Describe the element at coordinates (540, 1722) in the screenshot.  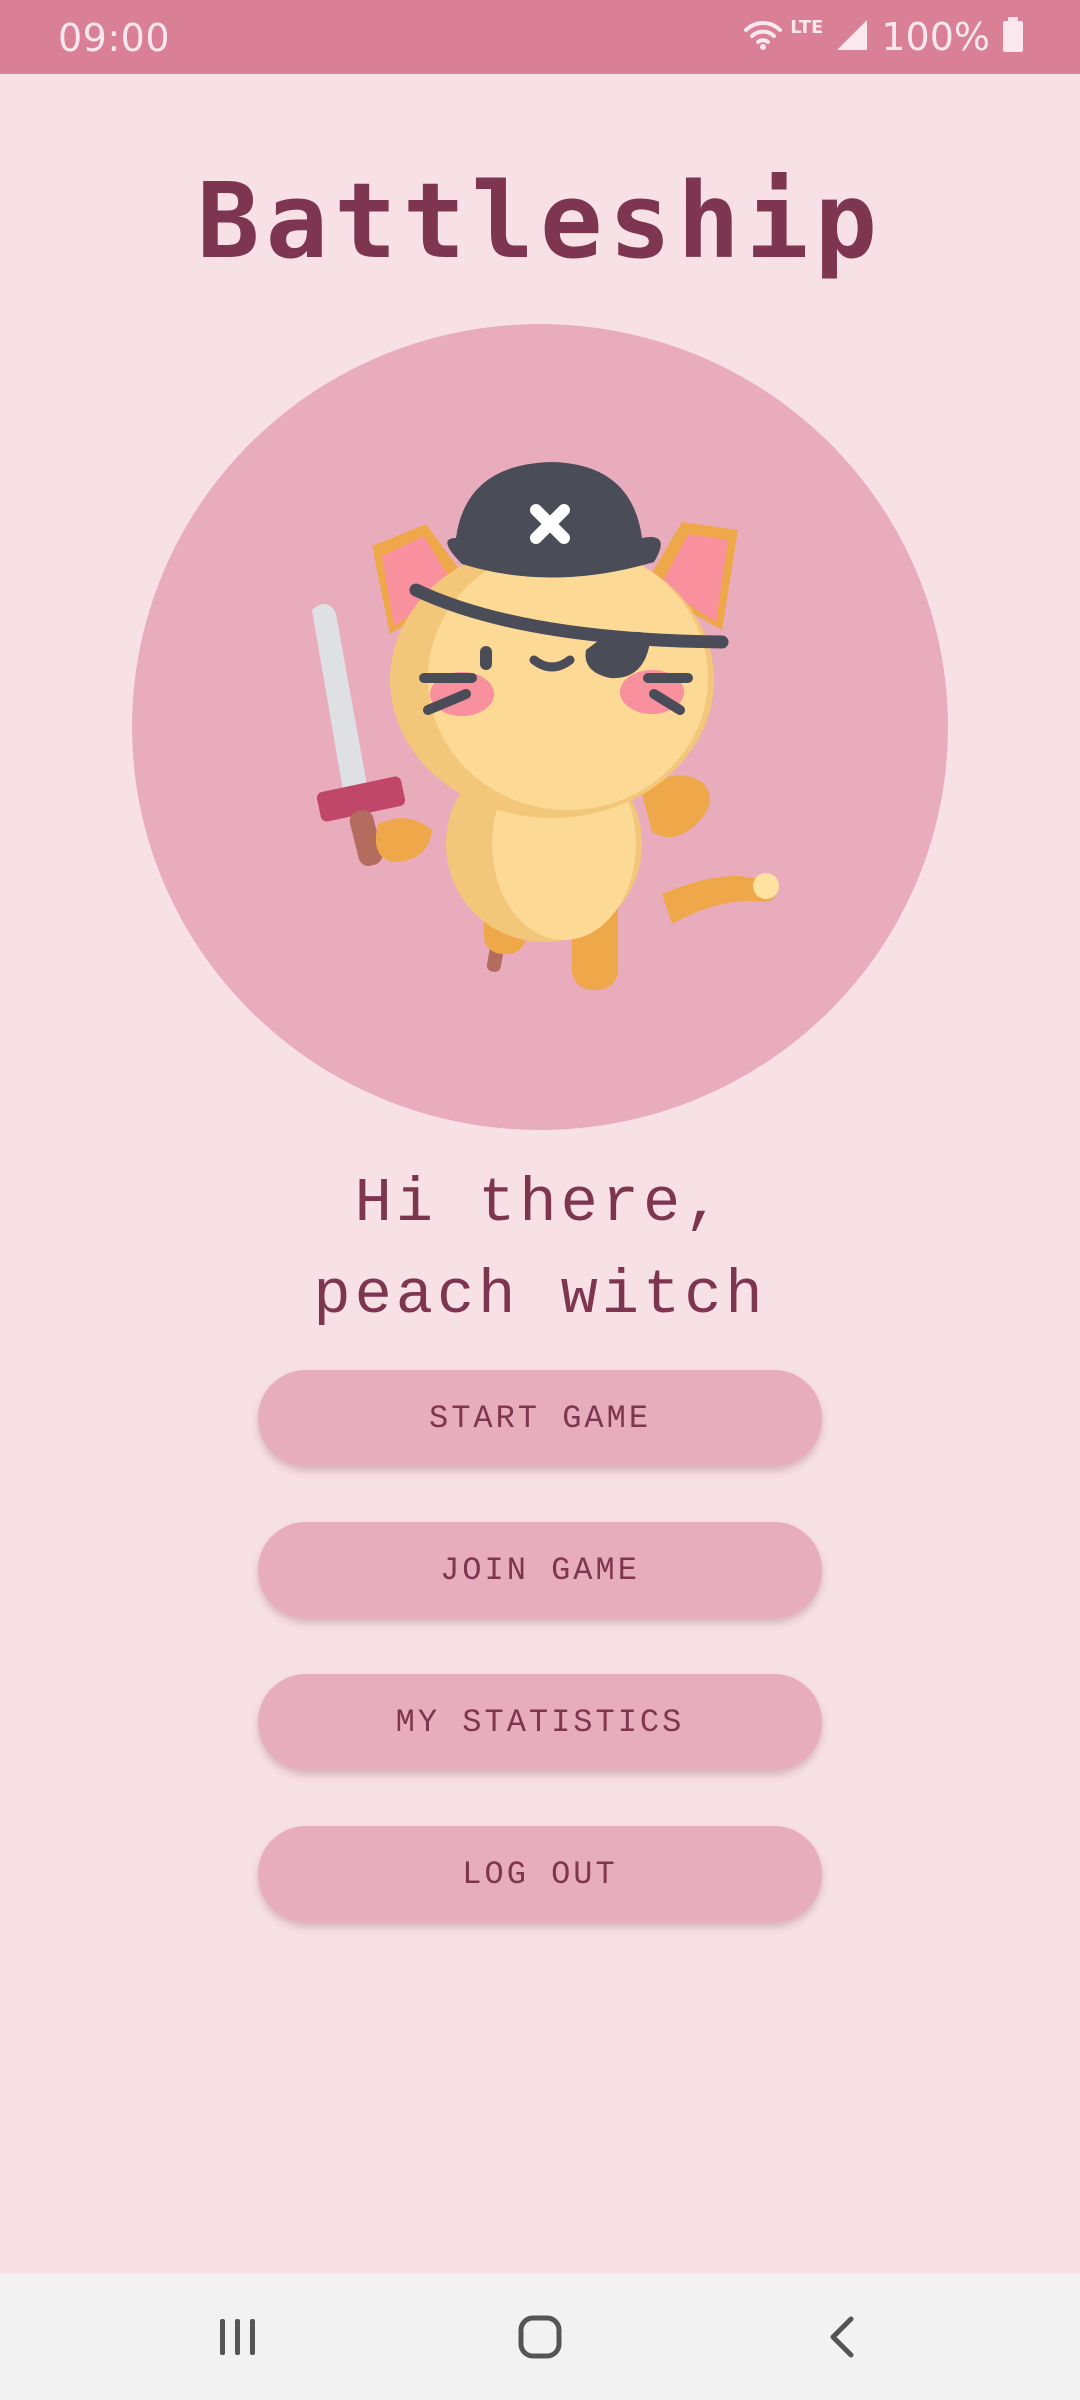
I see `my-statistics-button: MY STATISTICS` at that location.